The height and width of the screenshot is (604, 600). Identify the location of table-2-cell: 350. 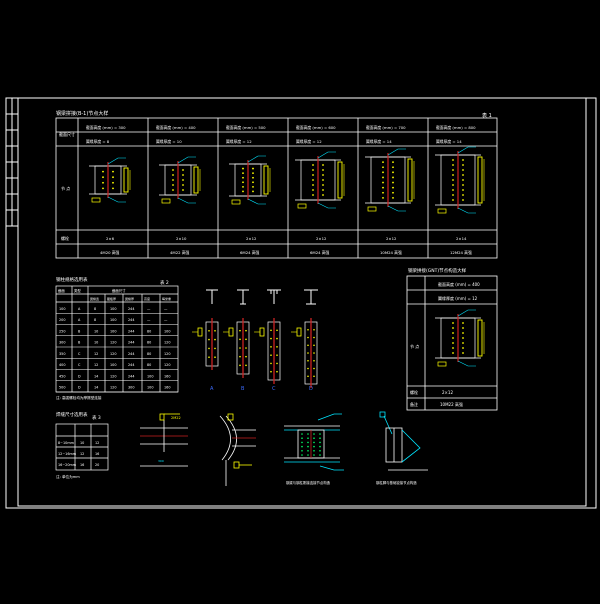
(62, 354).